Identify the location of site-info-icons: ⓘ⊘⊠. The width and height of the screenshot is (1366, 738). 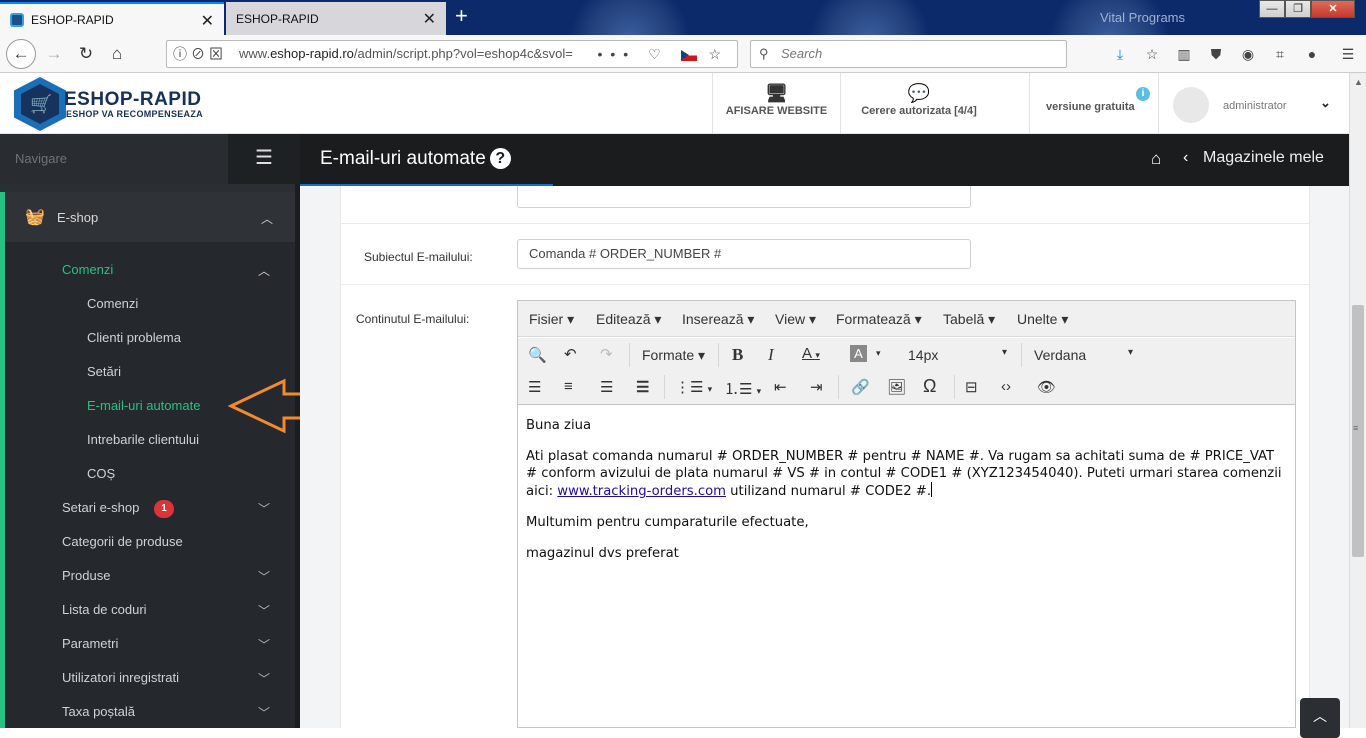
(200, 54).